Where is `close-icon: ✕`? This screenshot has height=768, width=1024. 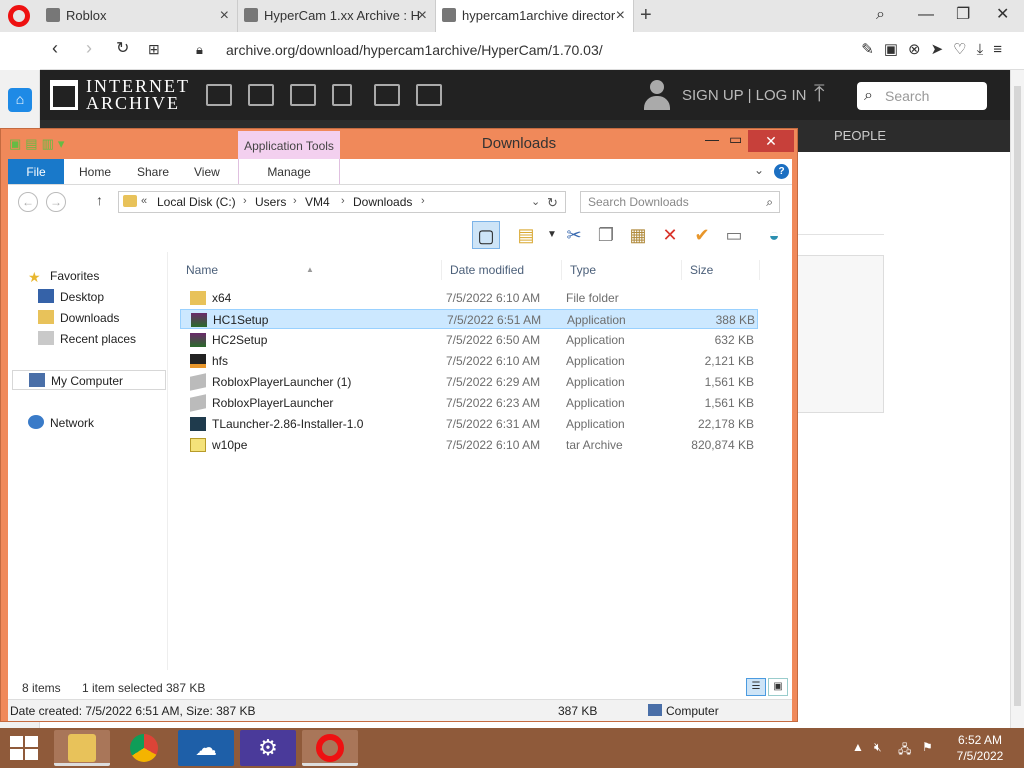 close-icon: ✕ is located at coordinates (771, 141).